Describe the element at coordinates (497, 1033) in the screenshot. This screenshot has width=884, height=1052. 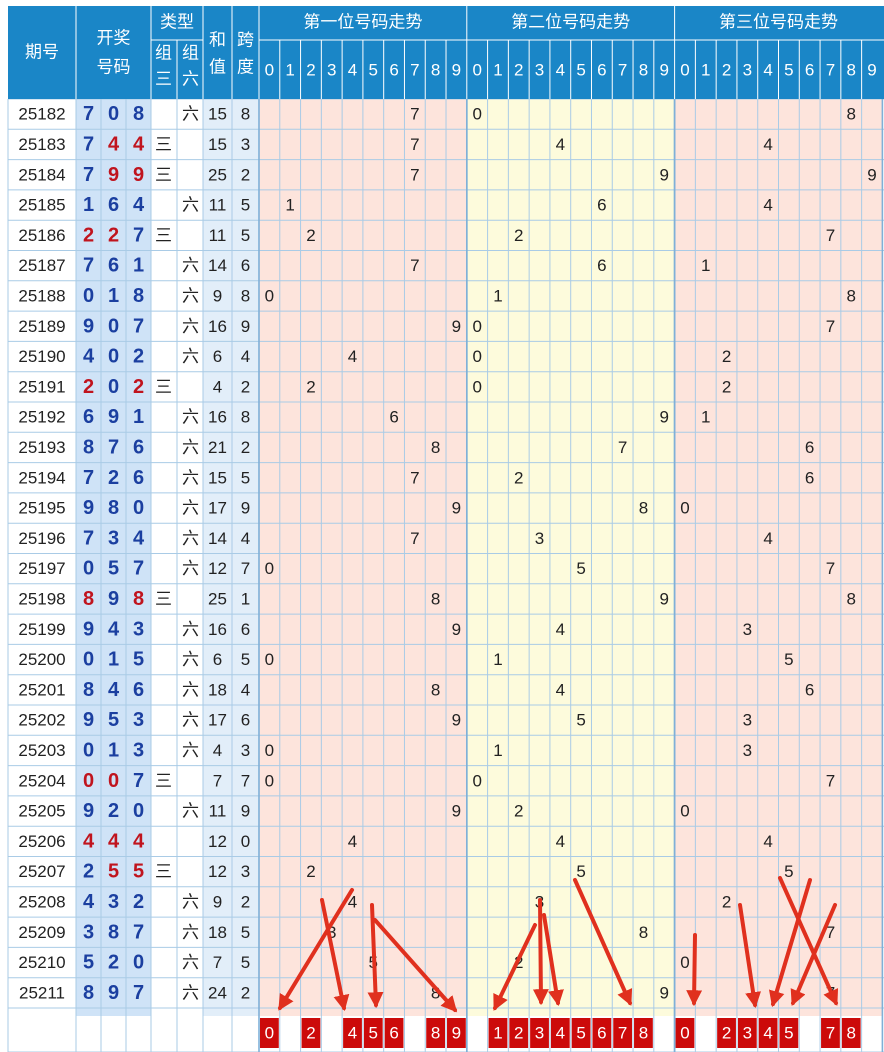
I see `selected-digit: 1` at that location.